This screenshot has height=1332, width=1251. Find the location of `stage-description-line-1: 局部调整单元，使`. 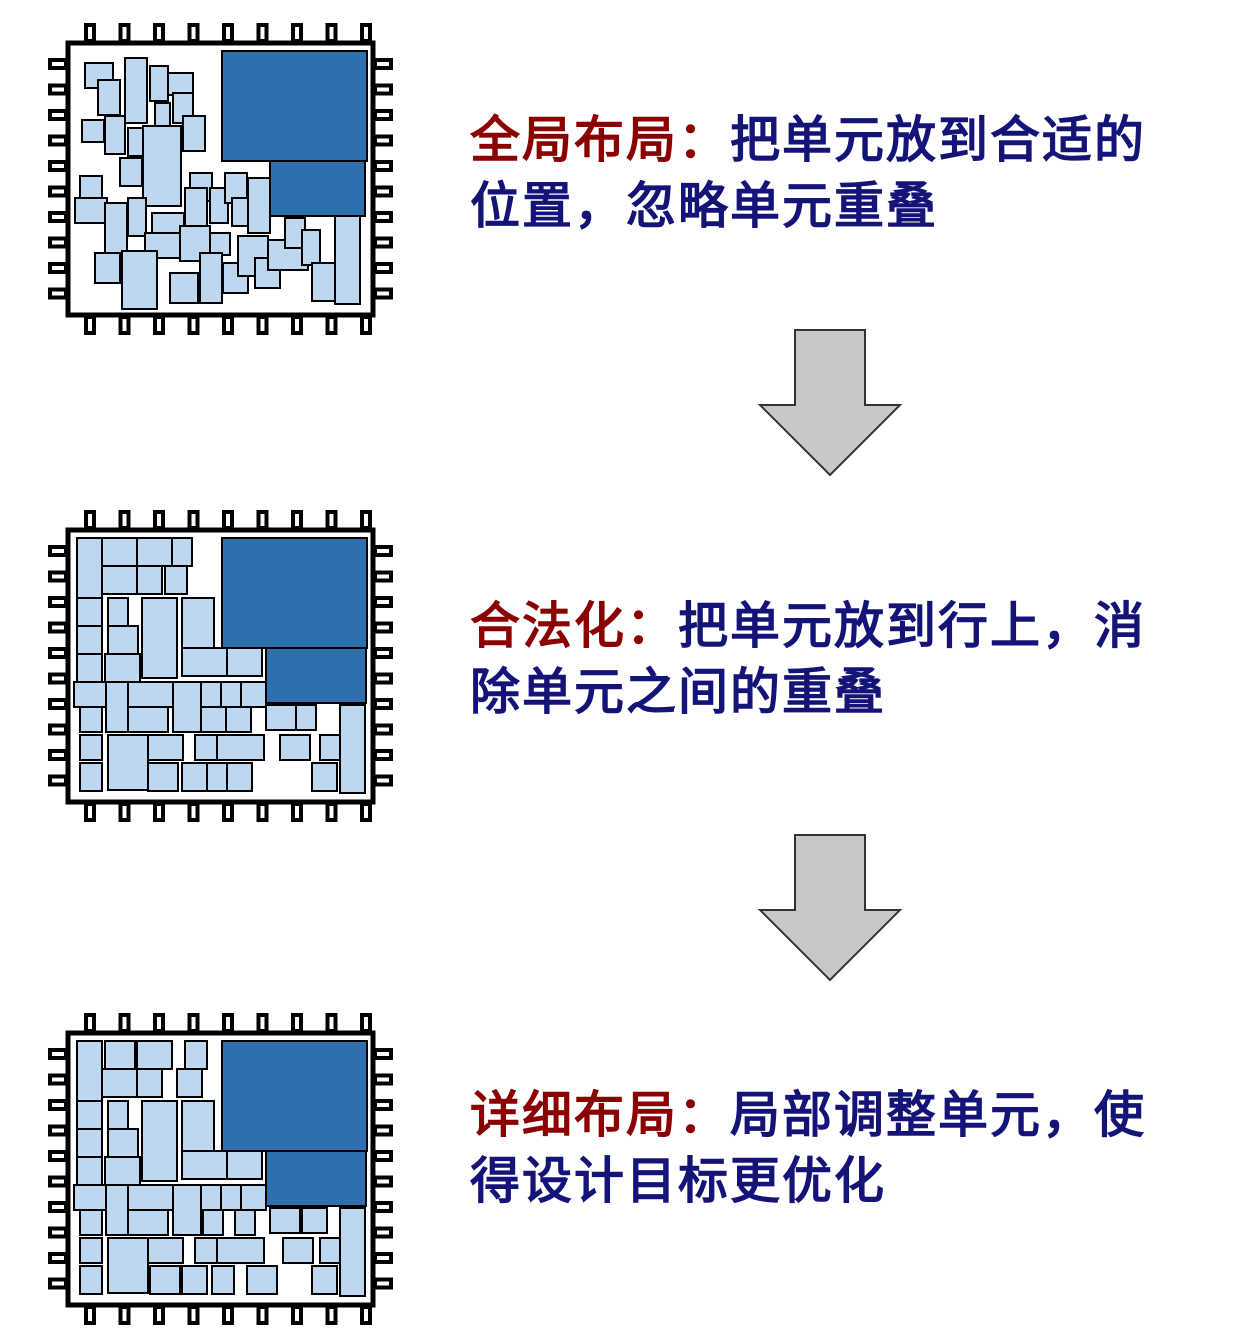

stage-description-line-1: 局部调整单元，使 is located at coordinates (938, 1115).